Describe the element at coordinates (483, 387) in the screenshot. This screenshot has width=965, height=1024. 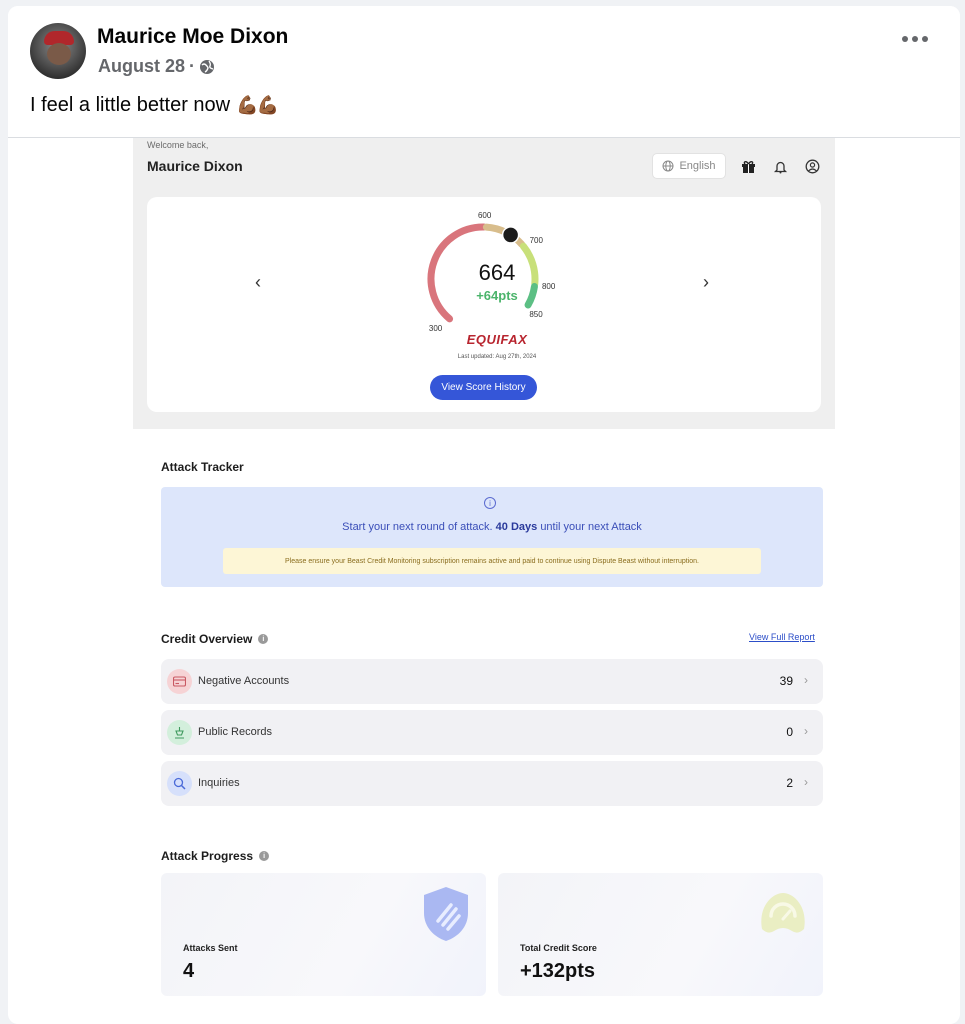
I see `view-score-history-button: View Score History` at that location.